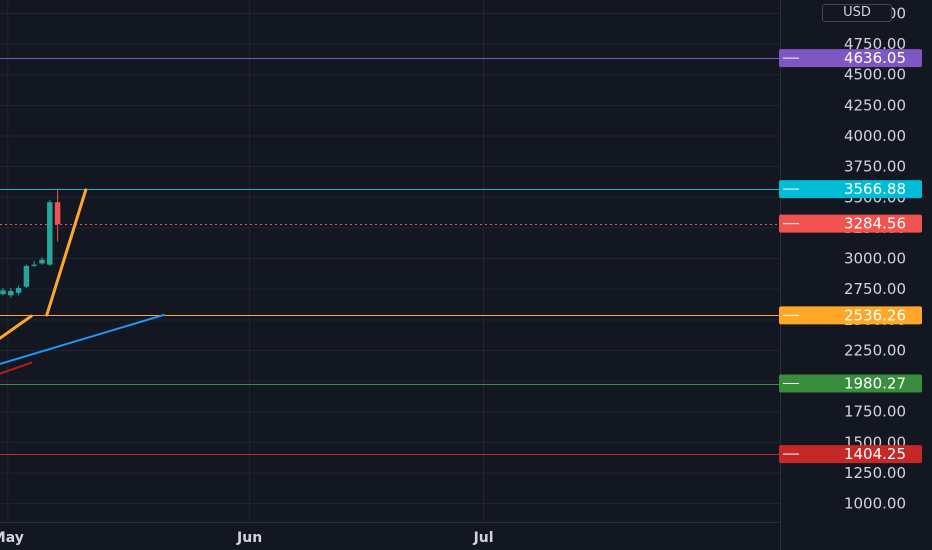 This screenshot has width=932, height=550. Describe the element at coordinates (12, 538) in the screenshot. I see `date-tick-label: May` at that location.